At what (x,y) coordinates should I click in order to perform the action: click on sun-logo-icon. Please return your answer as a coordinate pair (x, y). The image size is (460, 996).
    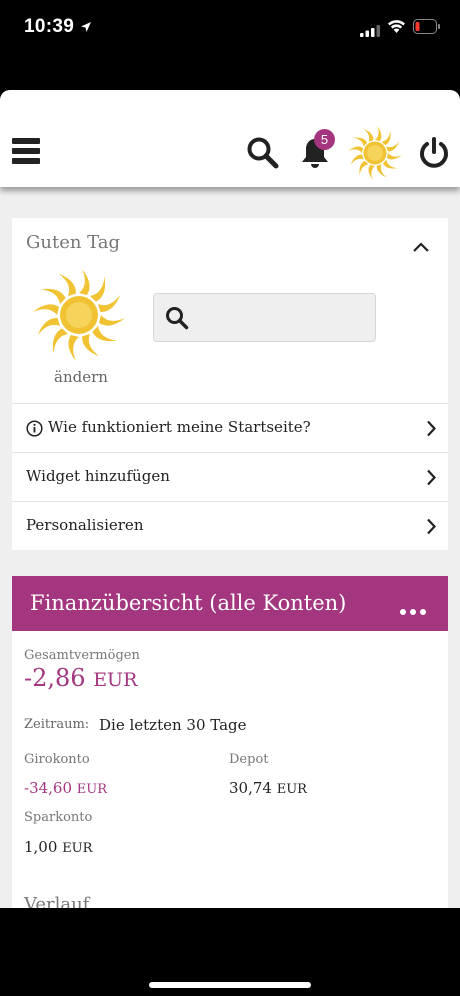
    Looking at the image, I should click on (375, 155).